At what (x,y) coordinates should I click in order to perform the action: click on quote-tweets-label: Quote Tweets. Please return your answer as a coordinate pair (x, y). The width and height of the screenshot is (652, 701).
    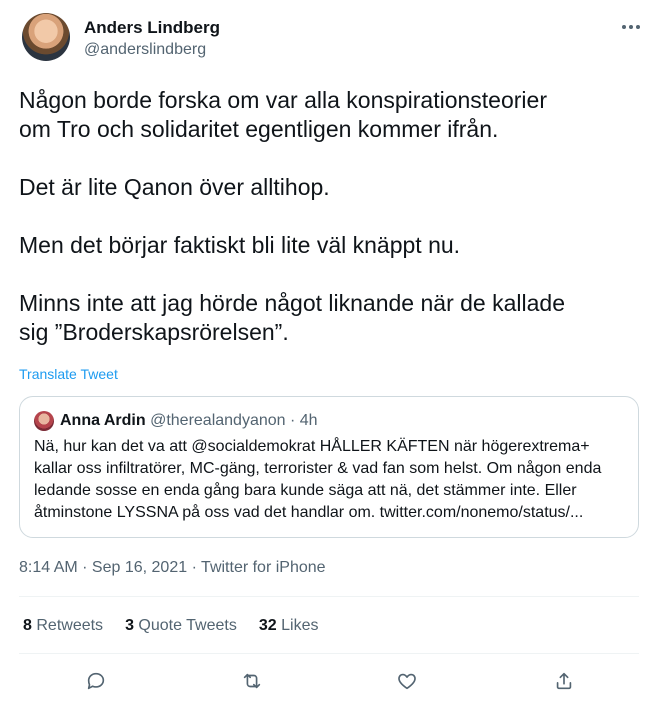
    Looking at the image, I should click on (187, 625).